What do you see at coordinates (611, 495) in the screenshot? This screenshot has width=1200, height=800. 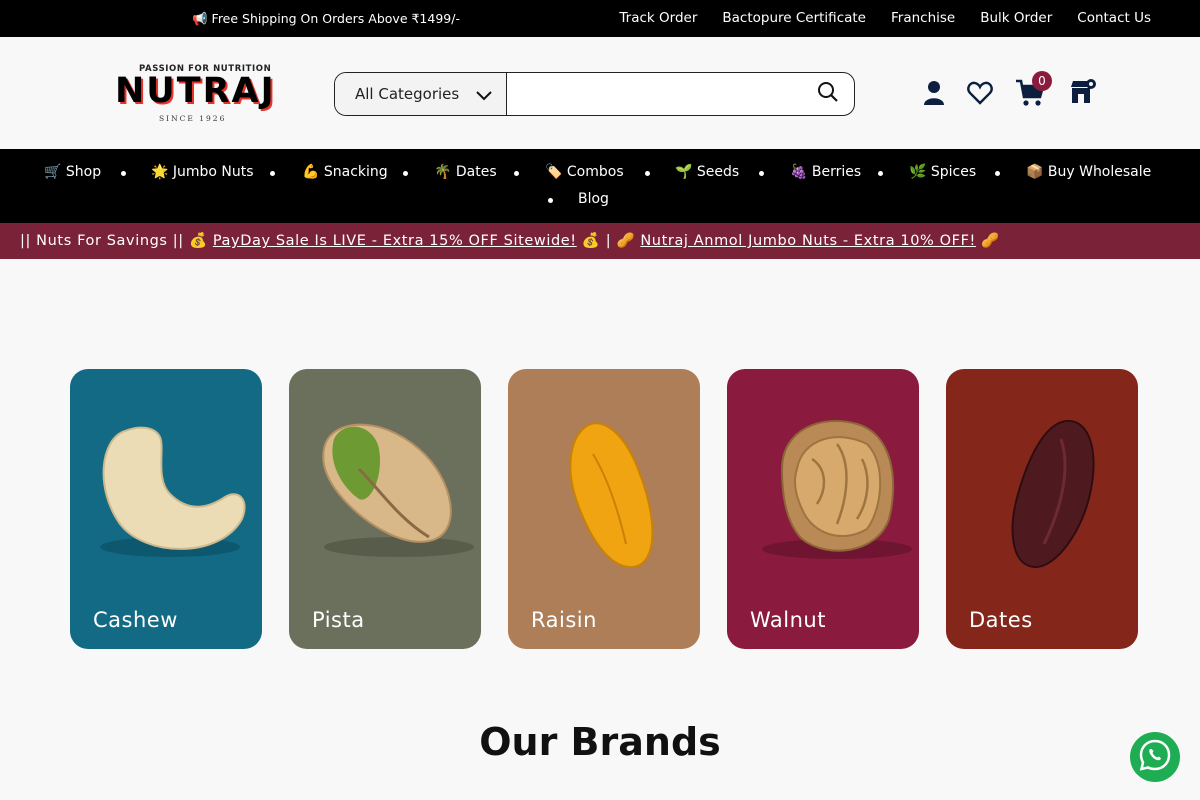 I see `raisin-image` at bounding box center [611, 495].